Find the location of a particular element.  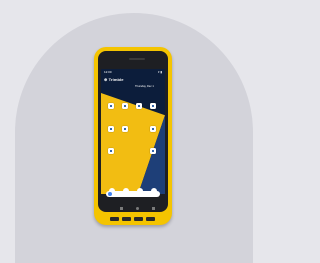

back-icon is located at coordinates (121, 208).